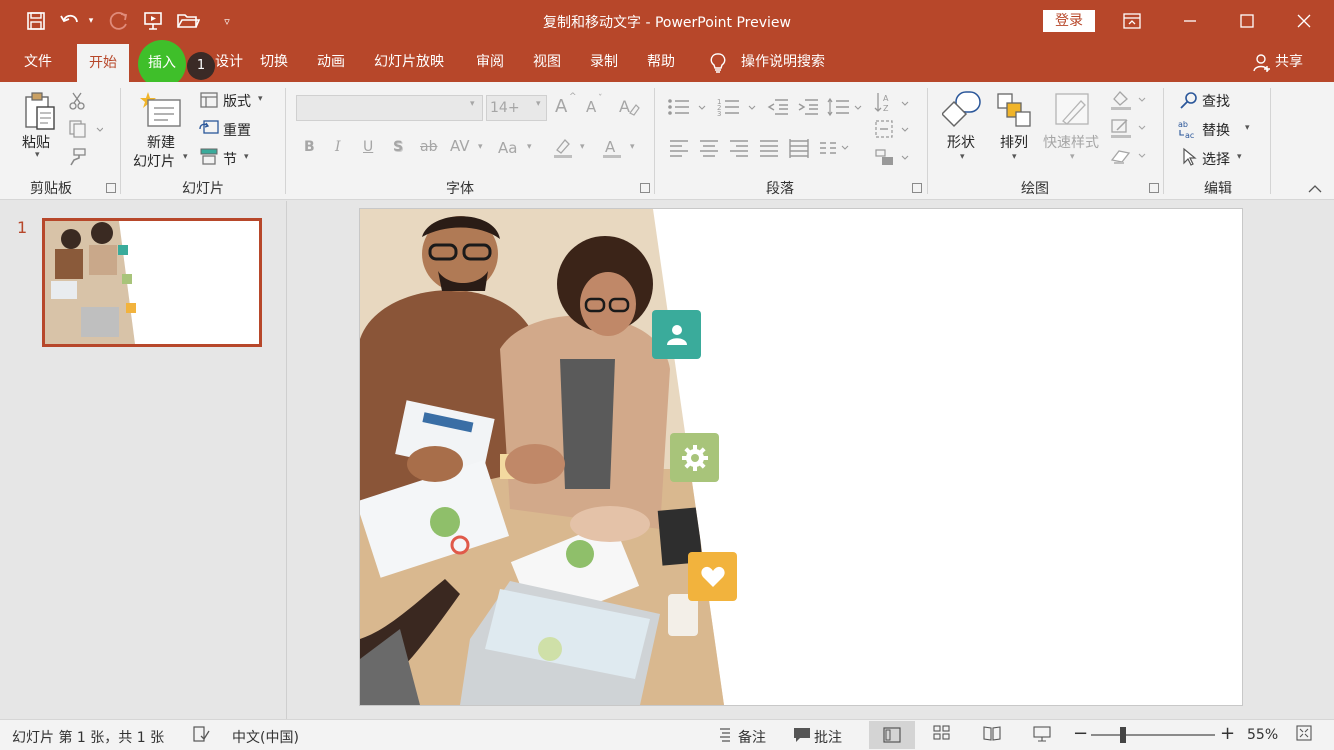  I want to click on font-name-combobox, so click(389, 108).